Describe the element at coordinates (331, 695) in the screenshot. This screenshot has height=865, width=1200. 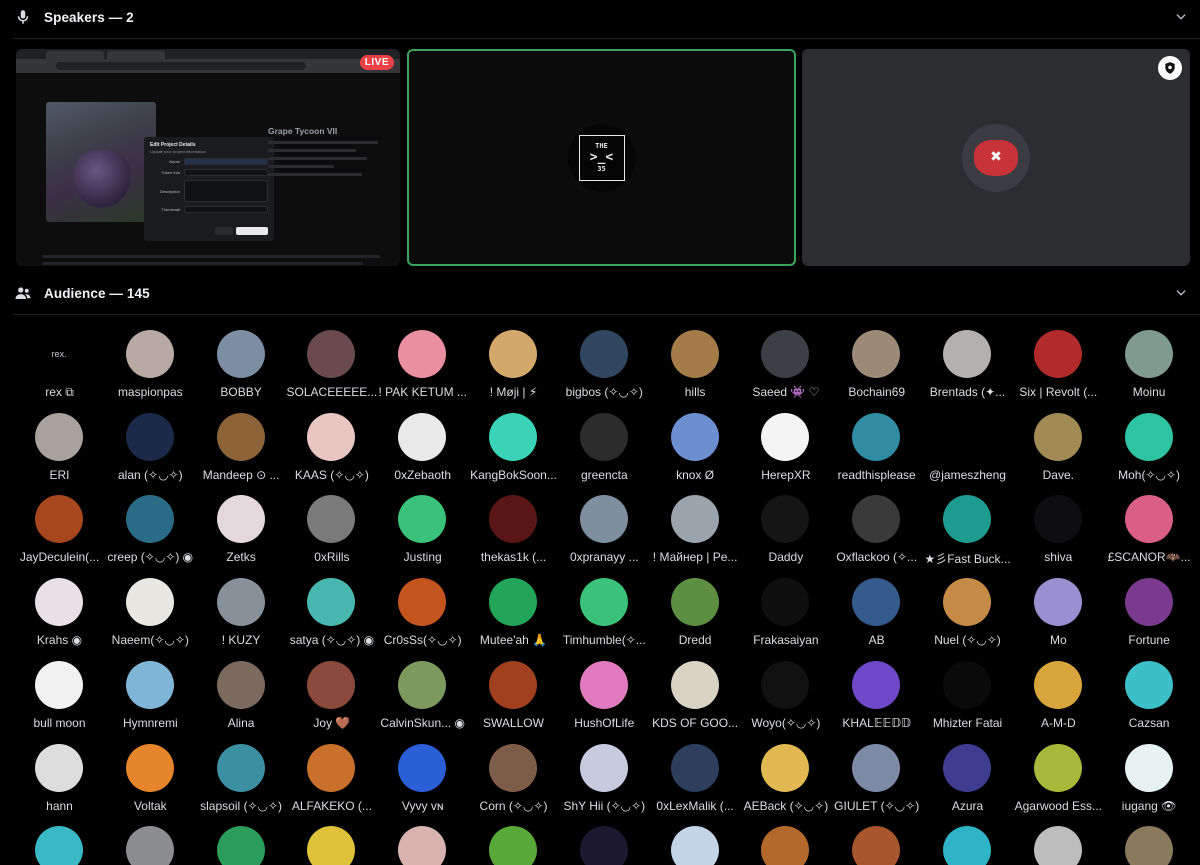
I see `audience-member: Joy 🤎` at that location.